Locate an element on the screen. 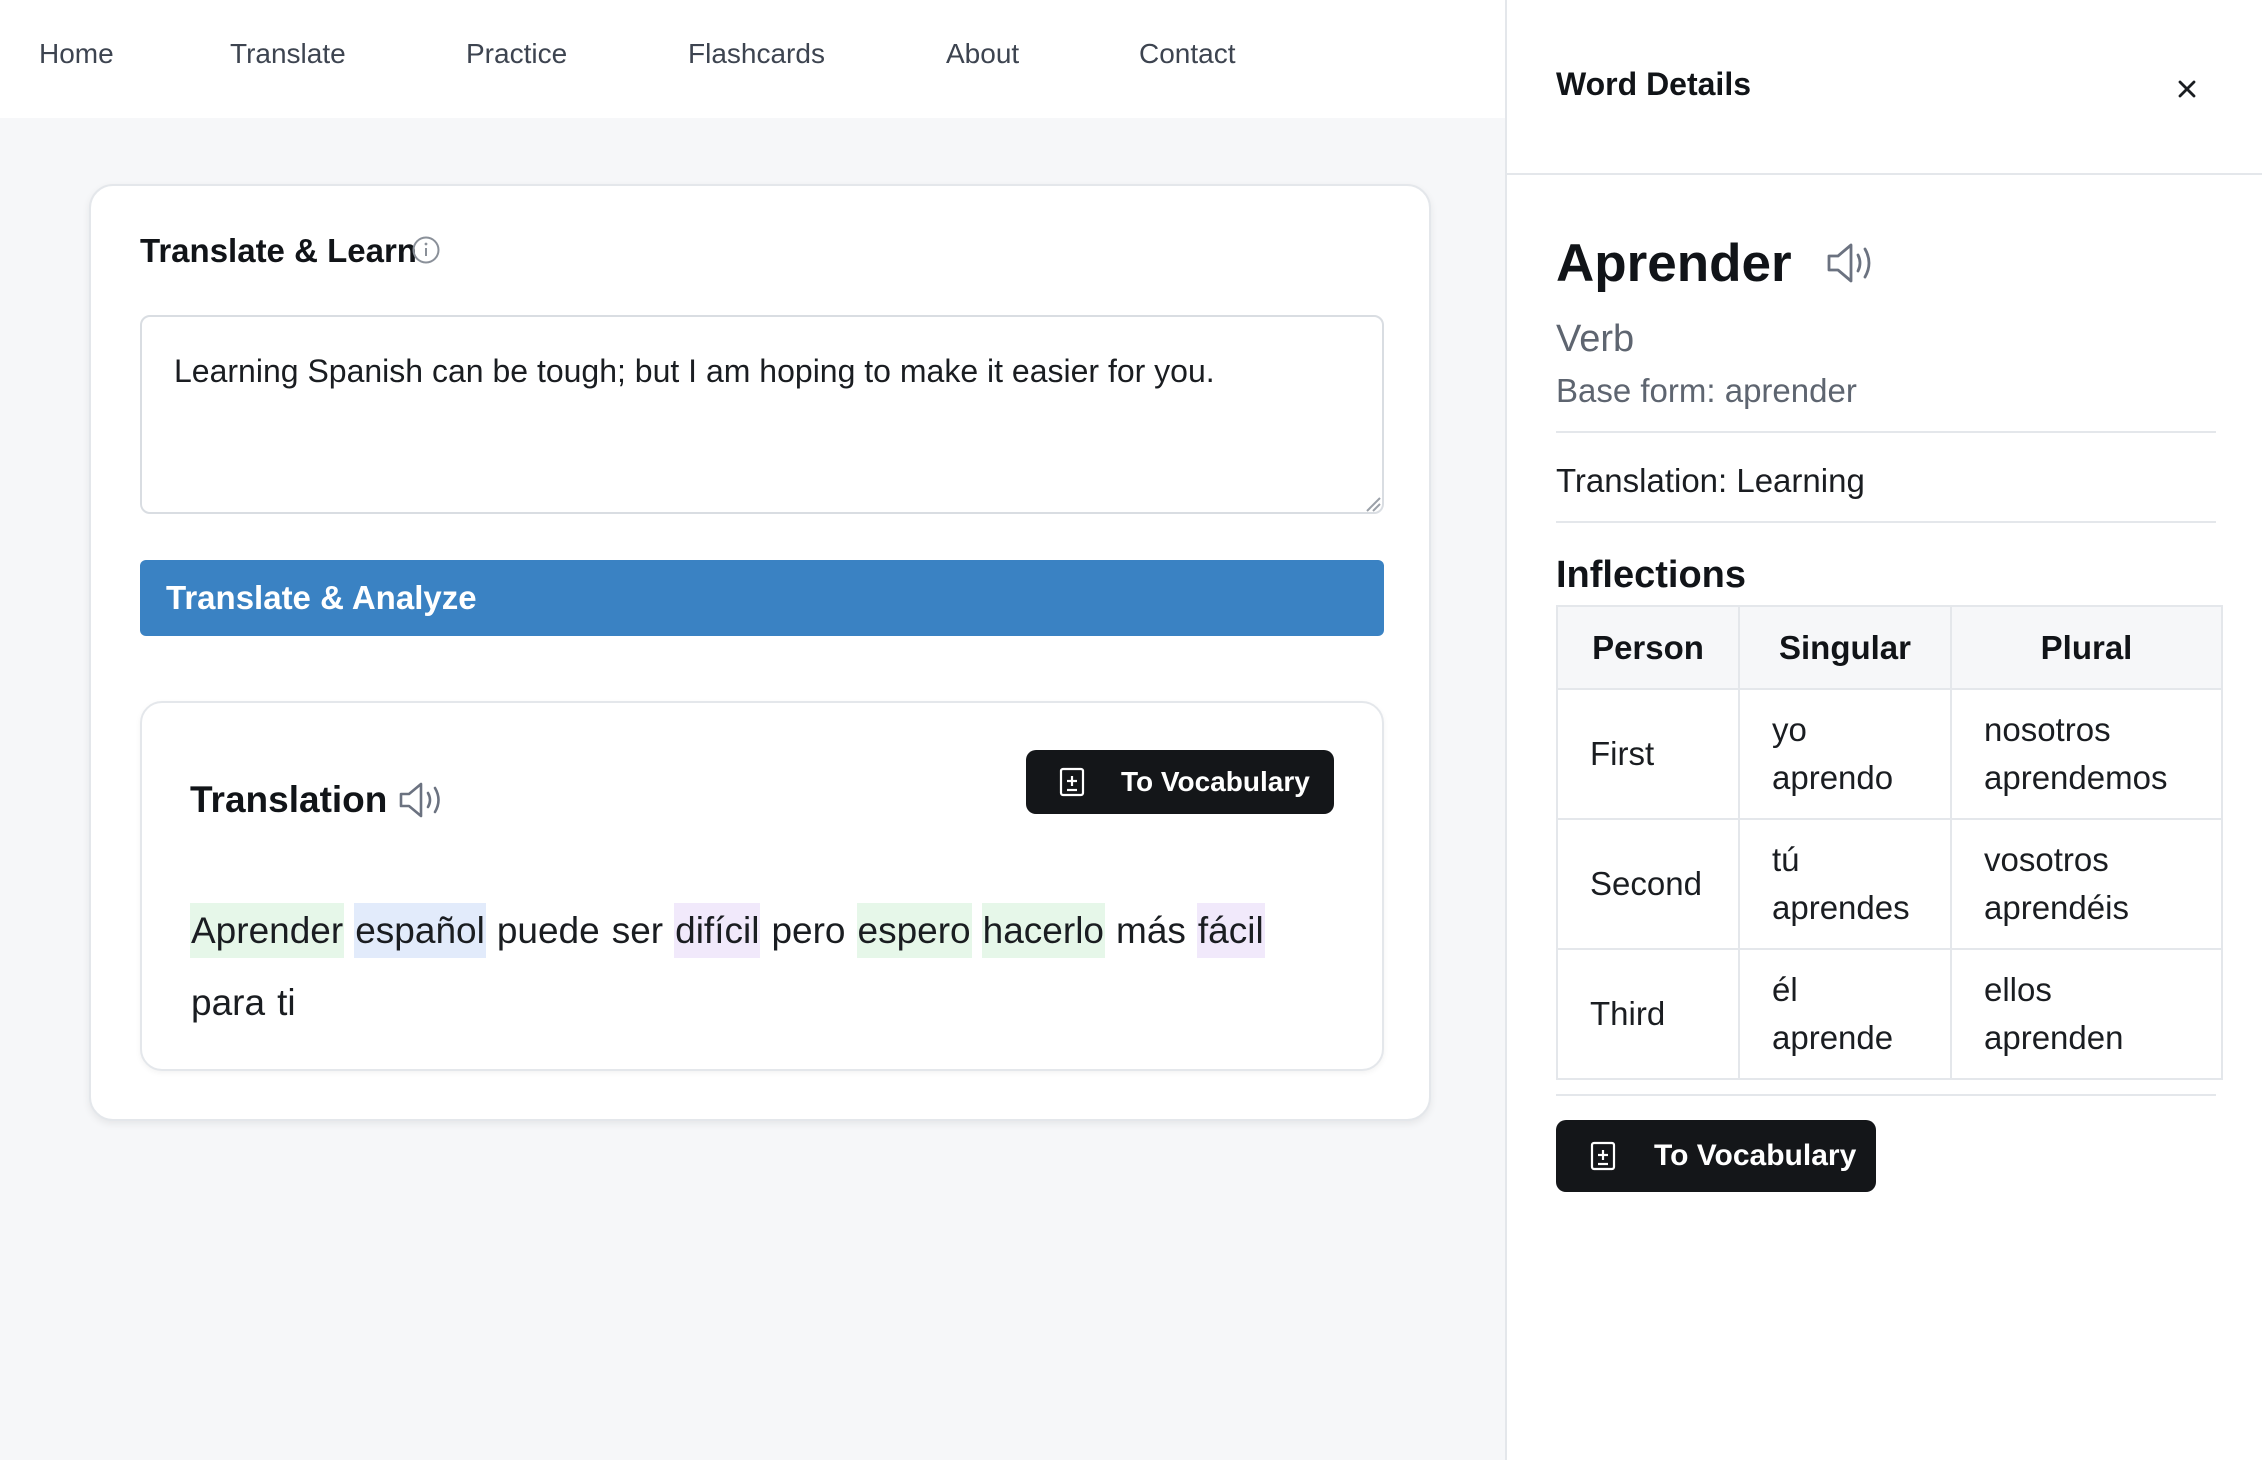 The width and height of the screenshot is (2262, 1460). table-row: First yo aprendo nosotros aprendemos is located at coordinates (1889, 754).